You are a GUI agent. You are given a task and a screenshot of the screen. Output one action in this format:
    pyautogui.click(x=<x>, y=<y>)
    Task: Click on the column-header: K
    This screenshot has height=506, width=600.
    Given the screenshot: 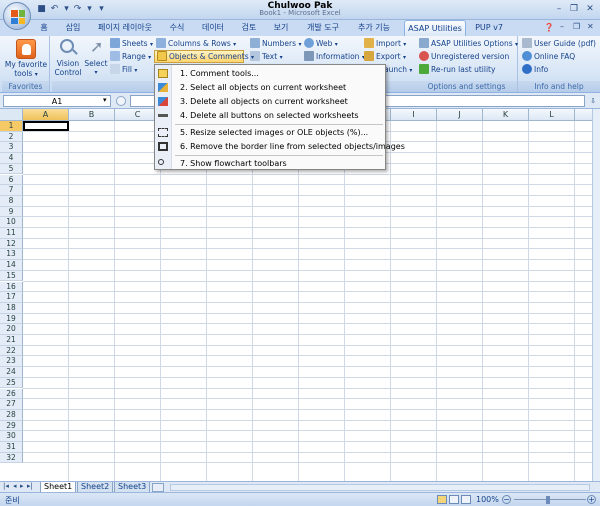 What is the action you would take?
    pyautogui.click(x=506, y=115)
    